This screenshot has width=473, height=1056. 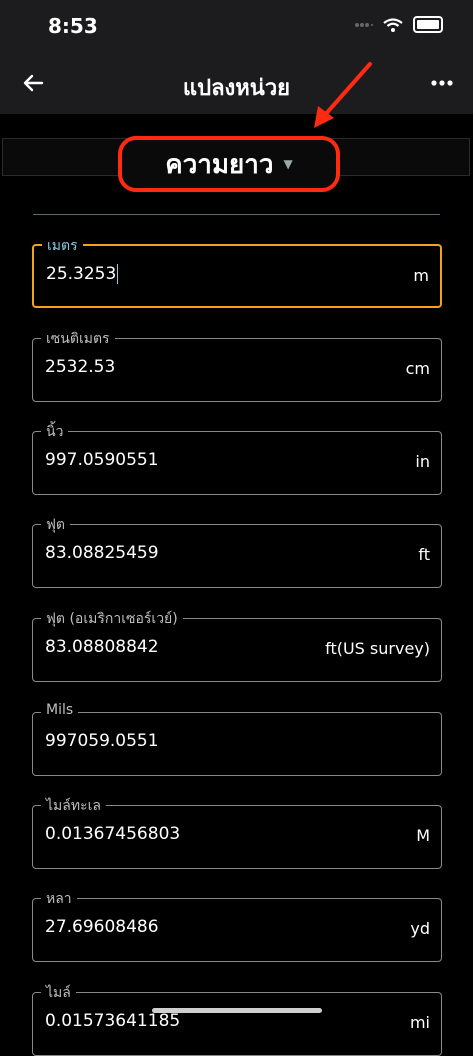 I want to click on caret-down-icon: ▼, so click(x=288, y=164).